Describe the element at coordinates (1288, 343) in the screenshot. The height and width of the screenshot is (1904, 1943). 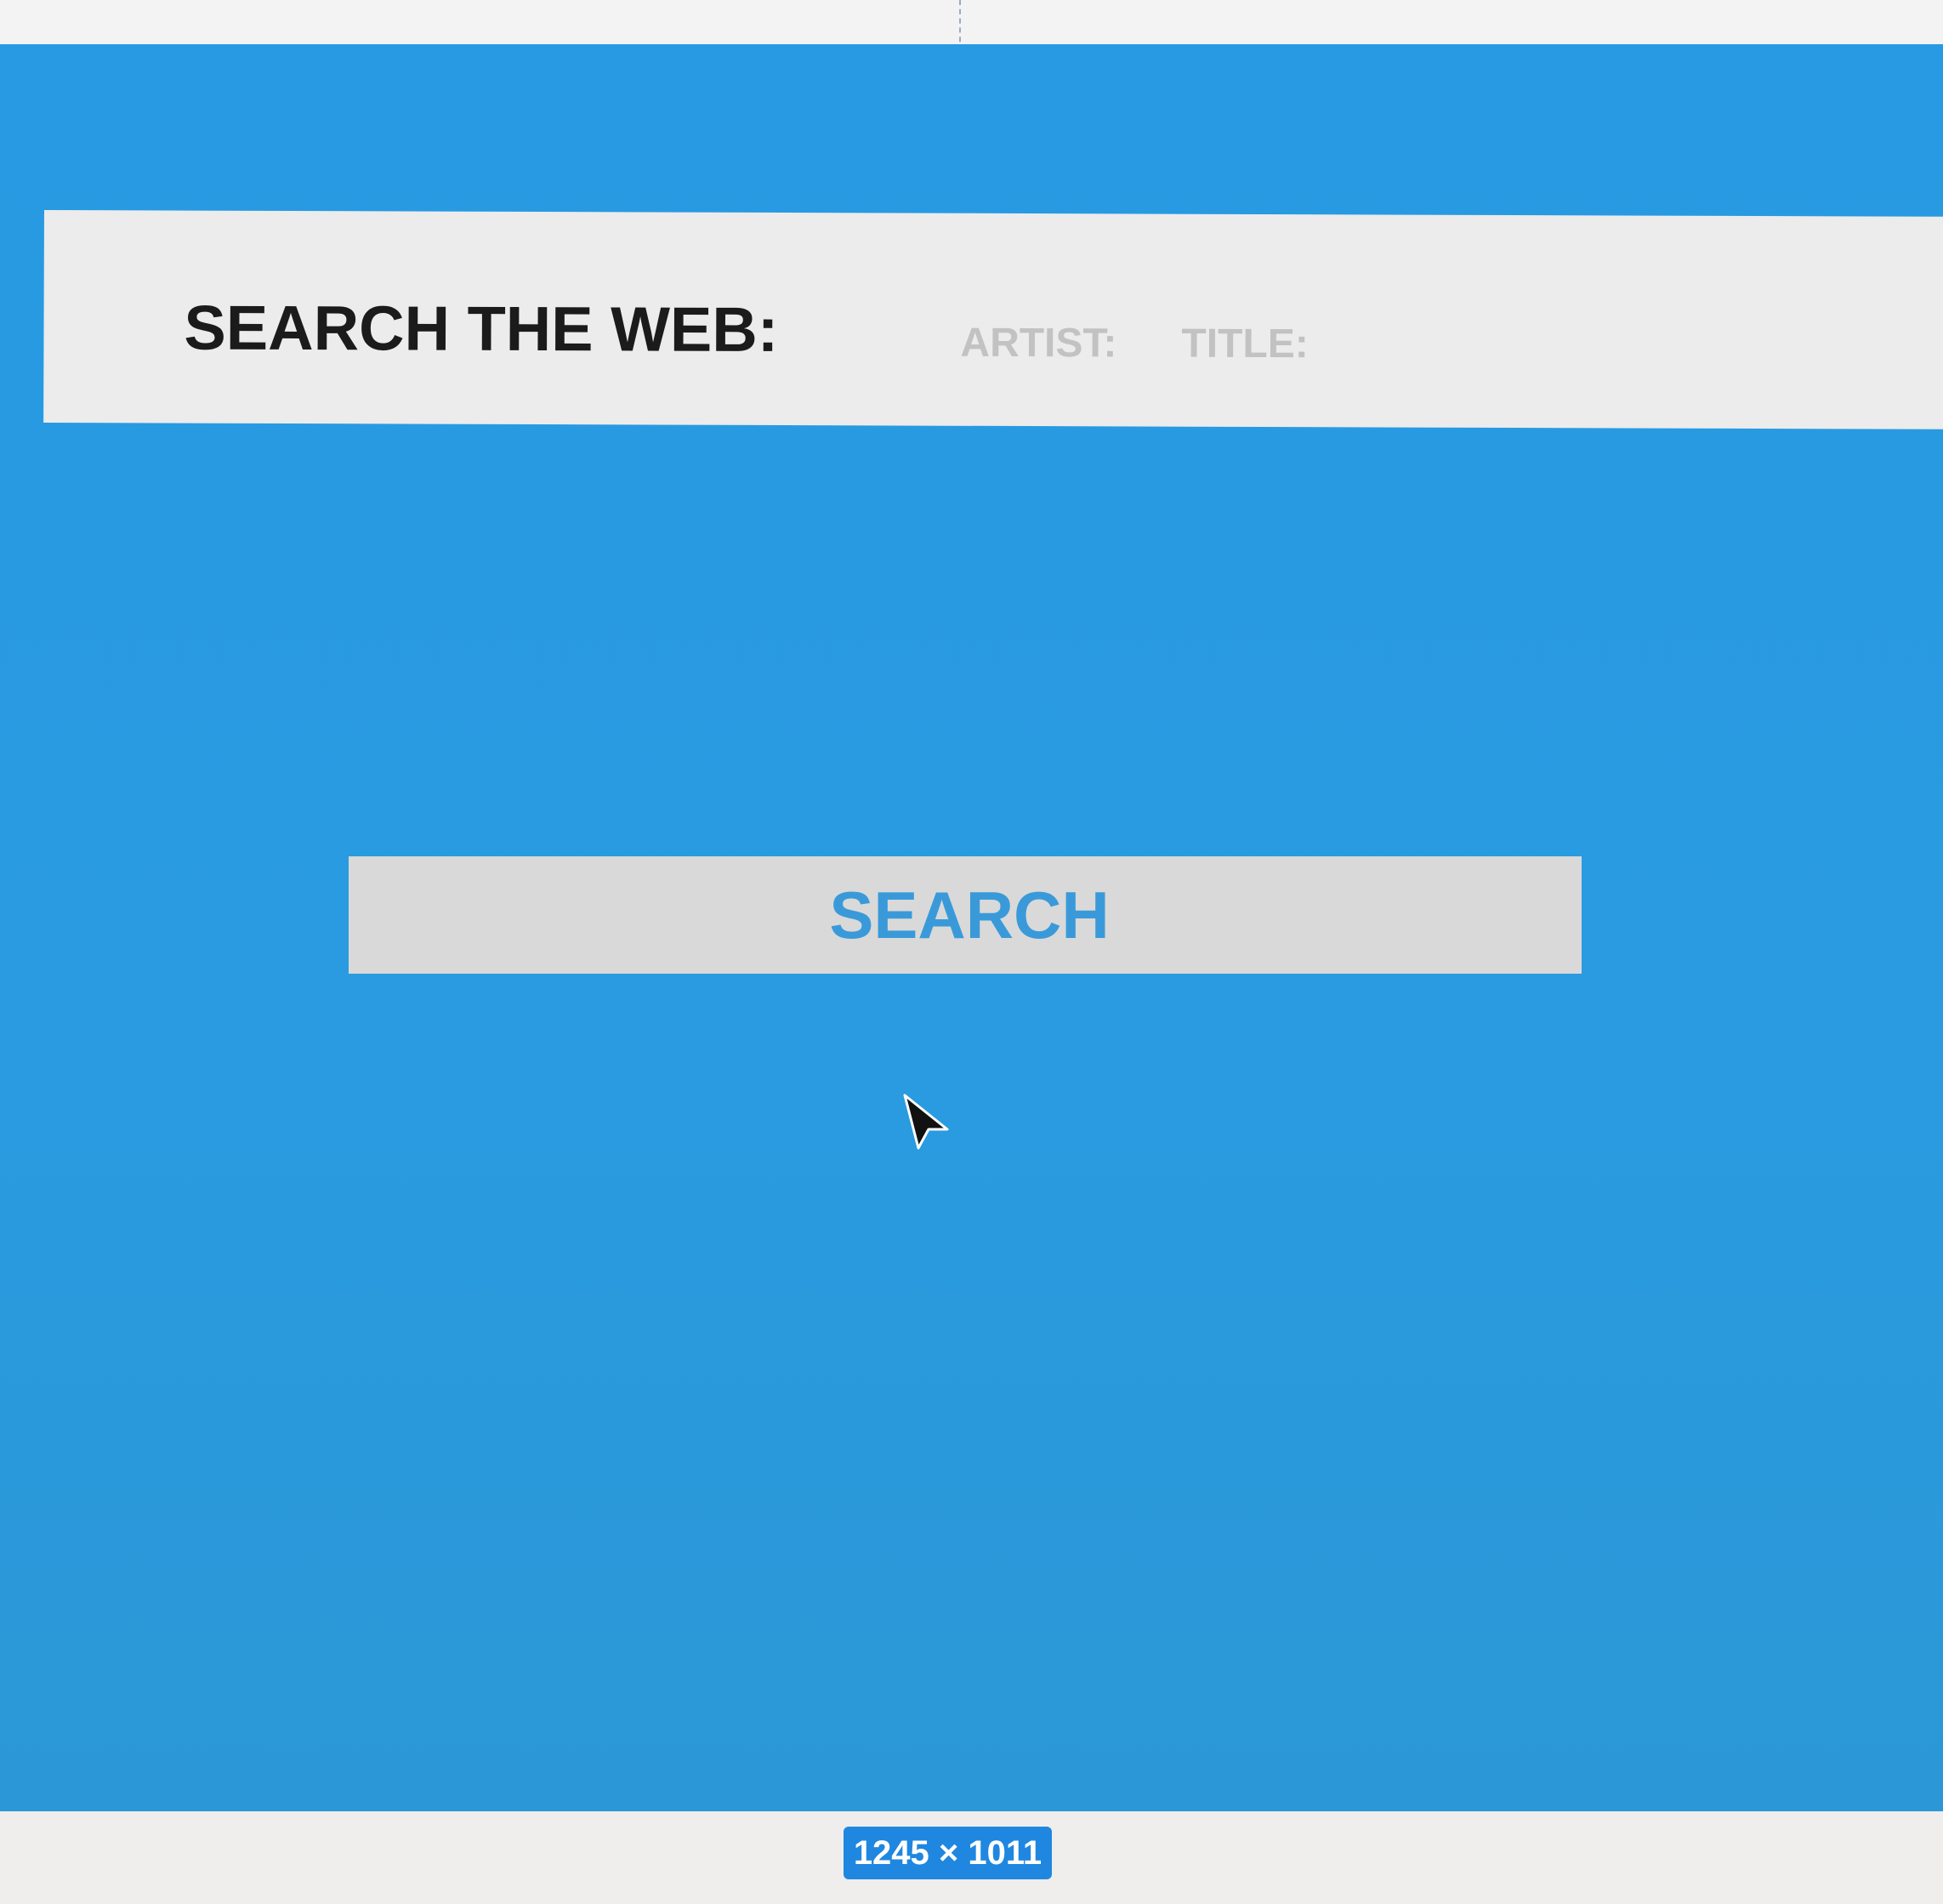
I see `title-input` at that location.